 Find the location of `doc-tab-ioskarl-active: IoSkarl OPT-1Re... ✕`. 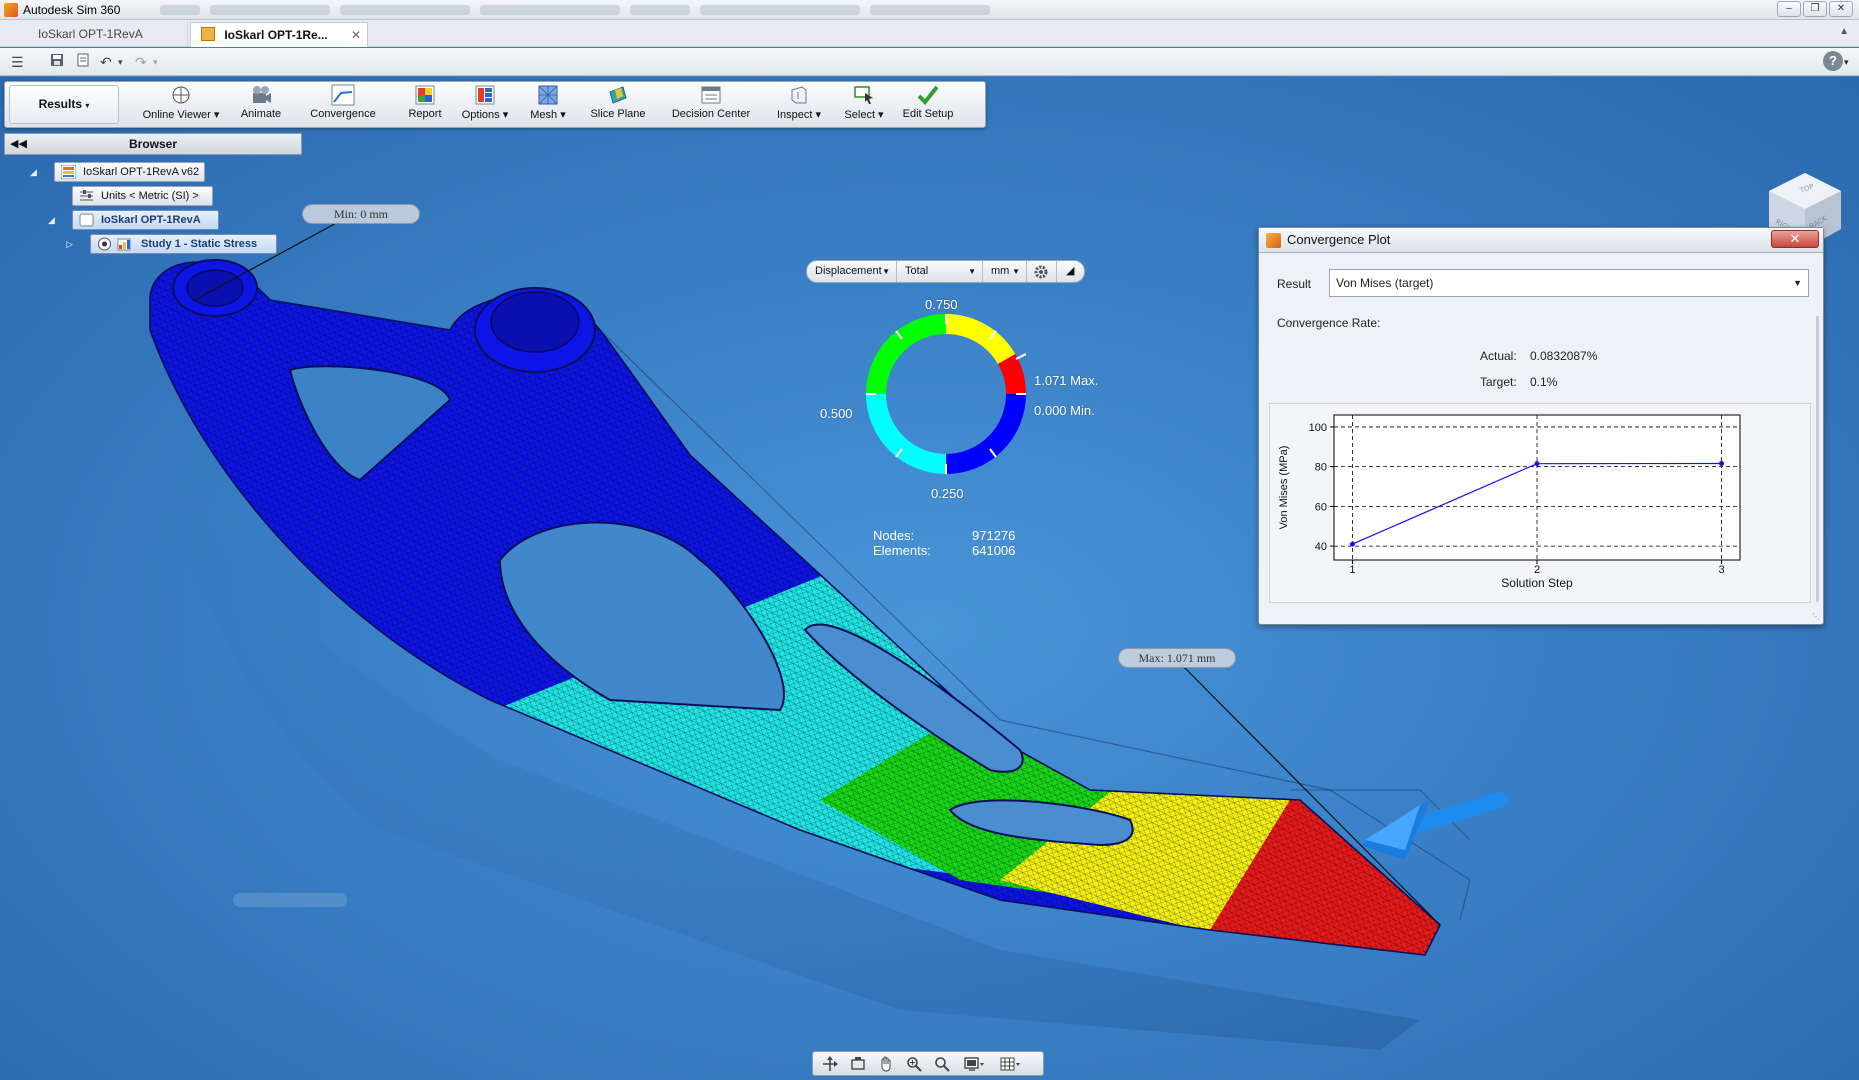

doc-tab-ioskarl-active: IoSkarl OPT-1Re... ✕ is located at coordinates (279, 34).